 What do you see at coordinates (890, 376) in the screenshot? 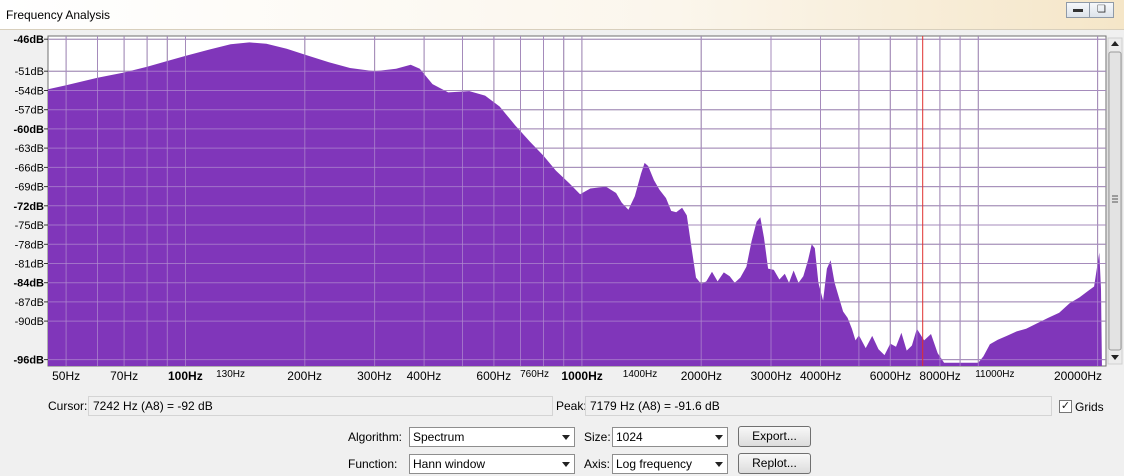
I see `x-tick-label: 6000Hz` at bounding box center [890, 376].